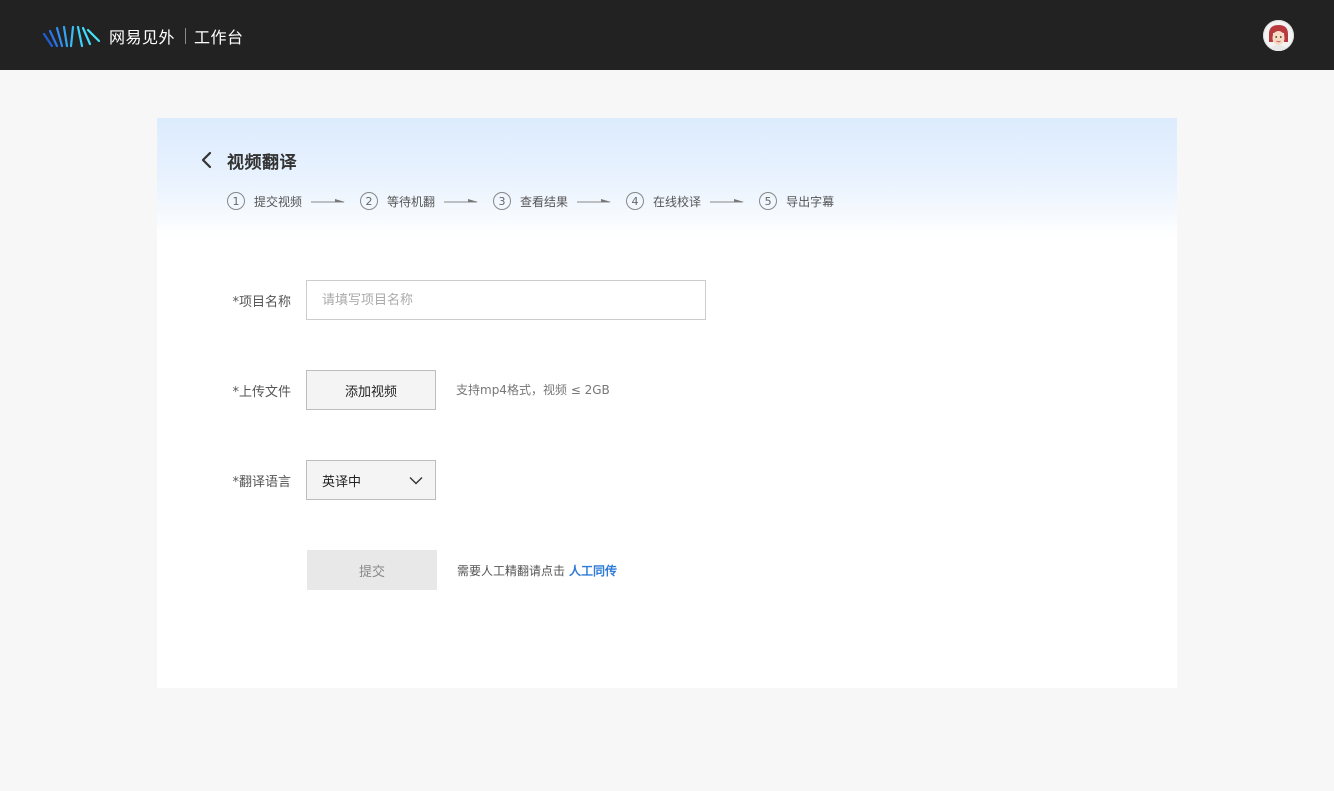 The image size is (1334, 791). I want to click on translate-language-label: *翻译语言, so click(261, 482).